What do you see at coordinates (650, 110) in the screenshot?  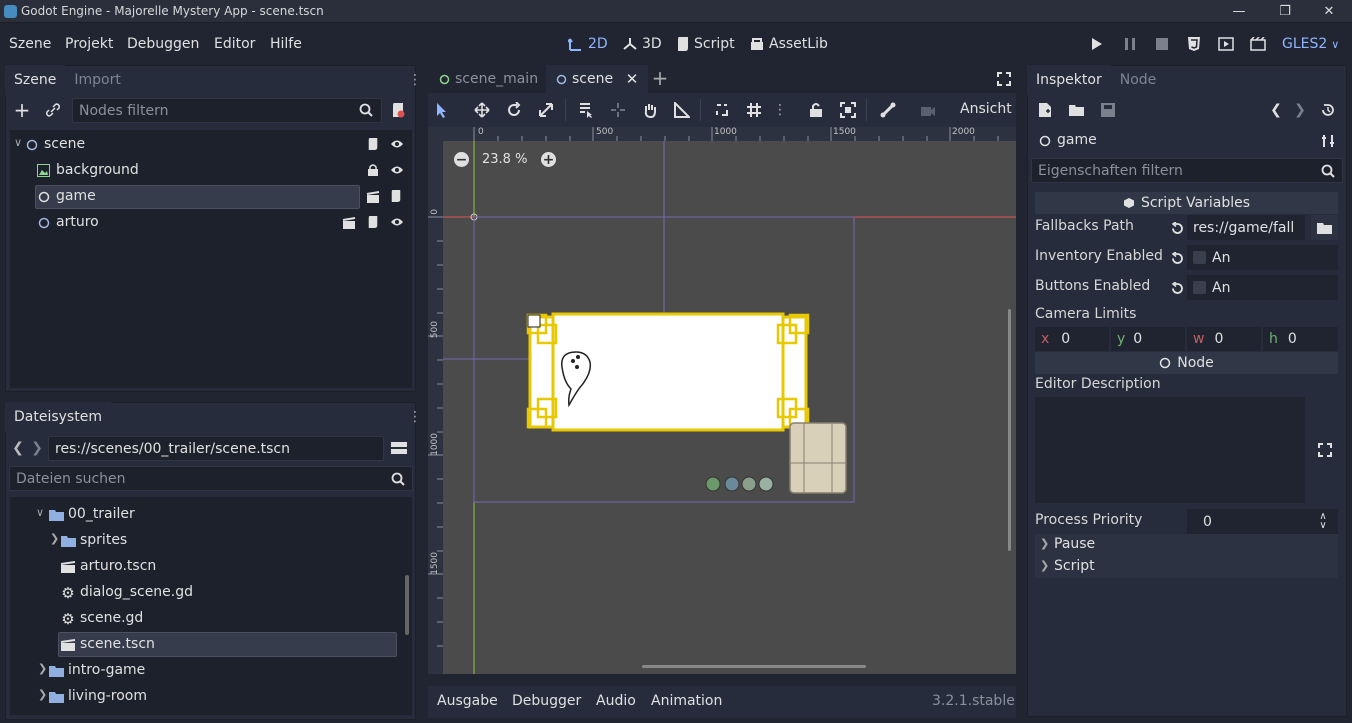 I see `pan-tool-icon` at bounding box center [650, 110].